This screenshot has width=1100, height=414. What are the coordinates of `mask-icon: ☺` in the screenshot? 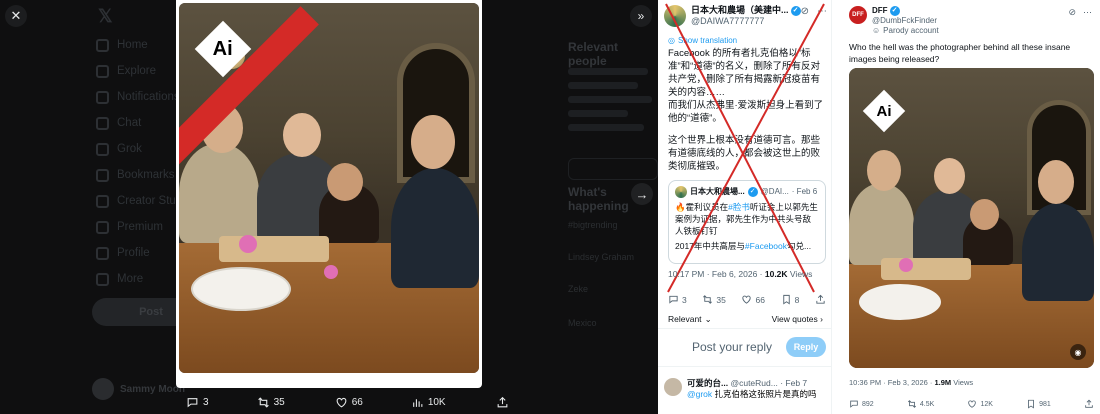 It's located at (876, 30).